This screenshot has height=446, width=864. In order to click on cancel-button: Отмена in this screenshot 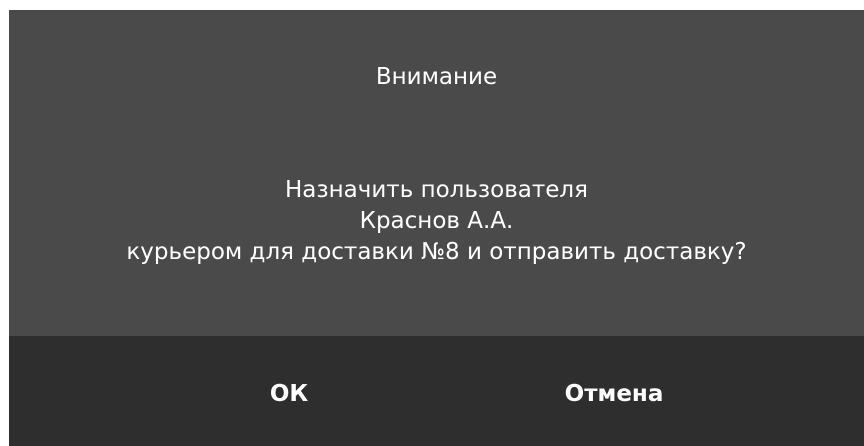, I will do `click(614, 394)`.